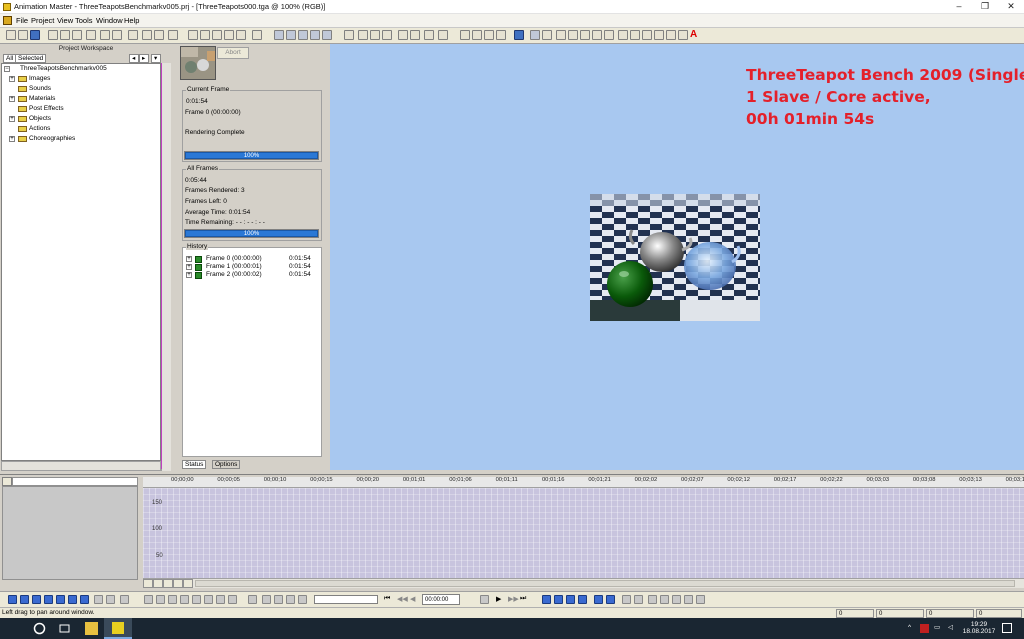 This screenshot has width=1024, height=639. I want to click on scroll-thumb, so click(605, 583).